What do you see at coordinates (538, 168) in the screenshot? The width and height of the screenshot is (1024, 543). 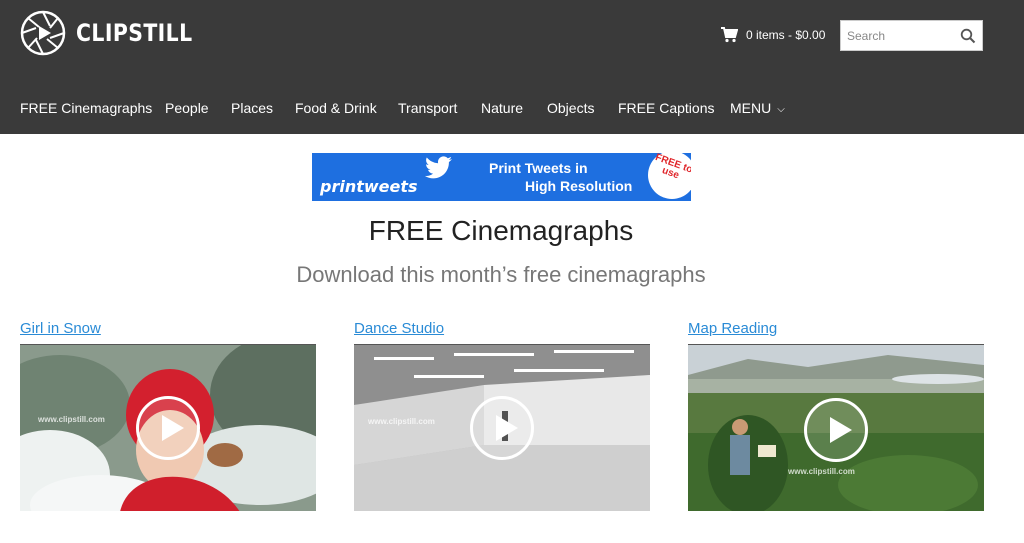 I see `banner-line-1: Print Tweets in` at bounding box center [538, 168].